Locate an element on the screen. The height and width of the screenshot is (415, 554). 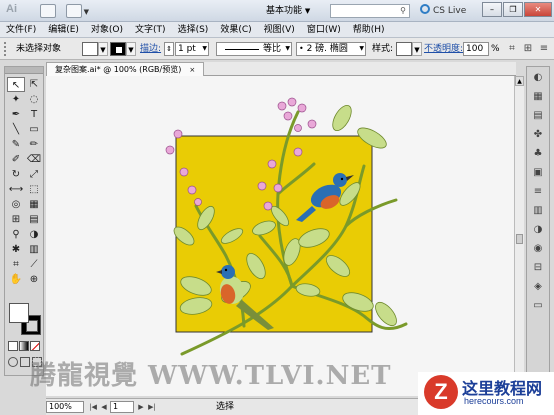
none-mode-icon is located at coordinates (35, 346).